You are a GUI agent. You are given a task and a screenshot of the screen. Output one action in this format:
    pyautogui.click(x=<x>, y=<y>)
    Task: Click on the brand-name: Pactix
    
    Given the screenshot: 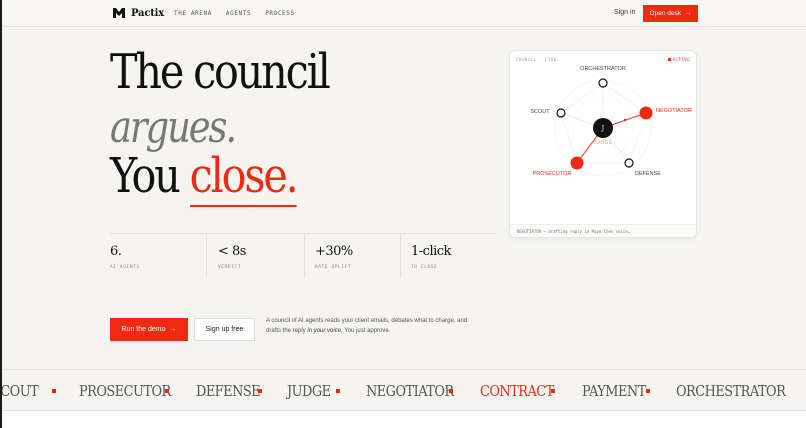 What is the action you would take?
    pyautogui.click(x=147, y=13)
    